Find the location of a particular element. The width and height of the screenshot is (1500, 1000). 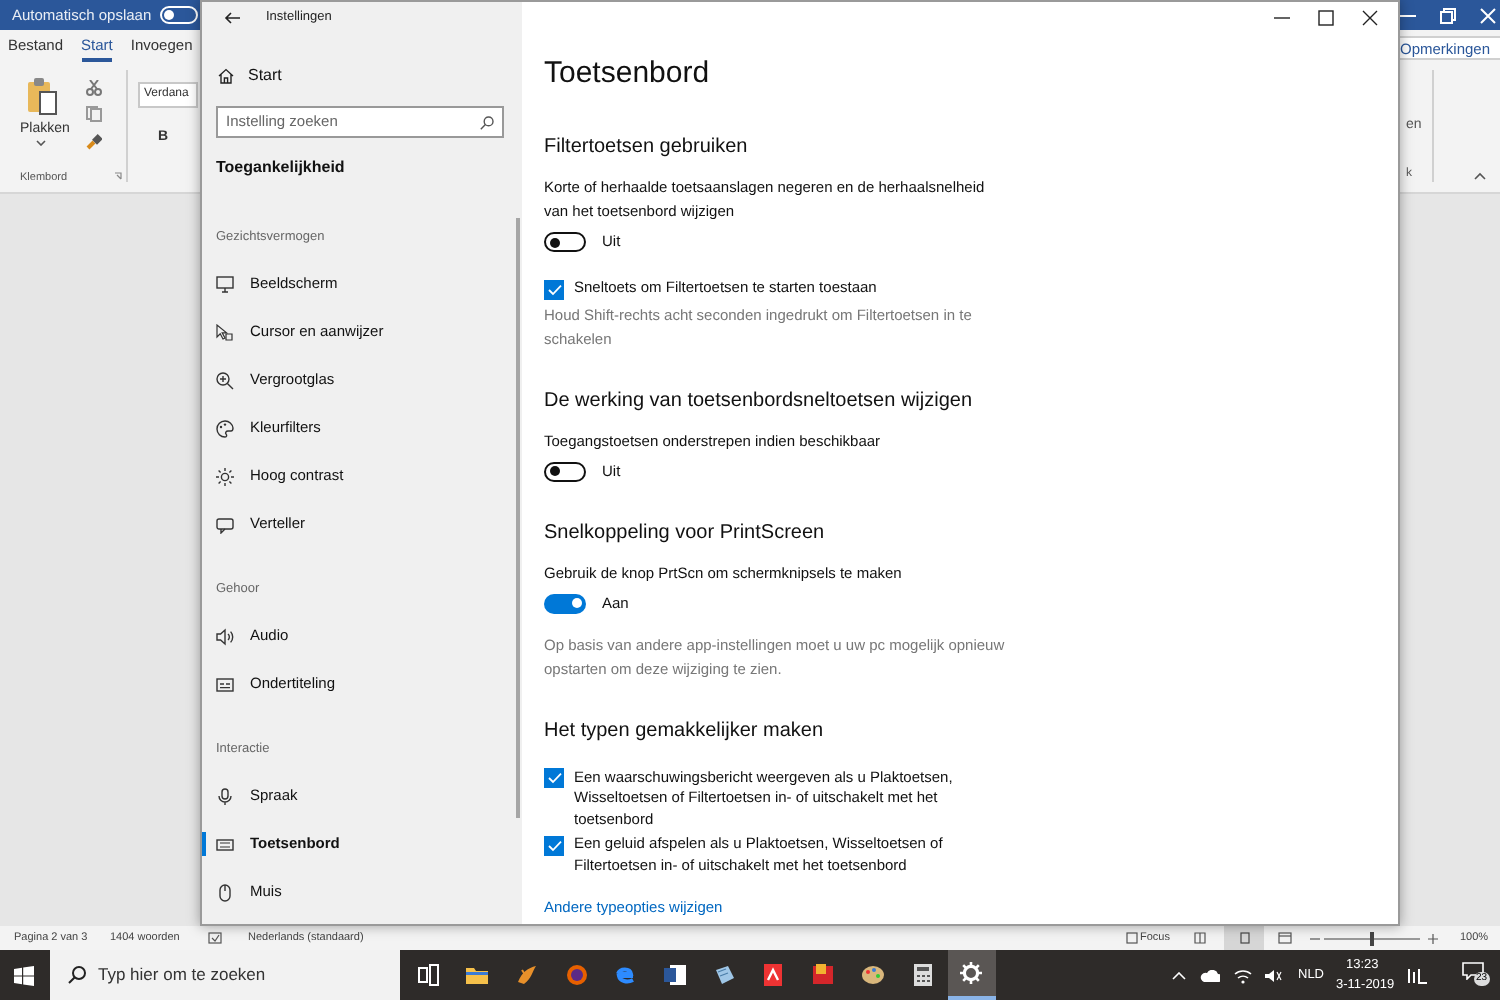

close-icon is located at coordinates (1370, 18).